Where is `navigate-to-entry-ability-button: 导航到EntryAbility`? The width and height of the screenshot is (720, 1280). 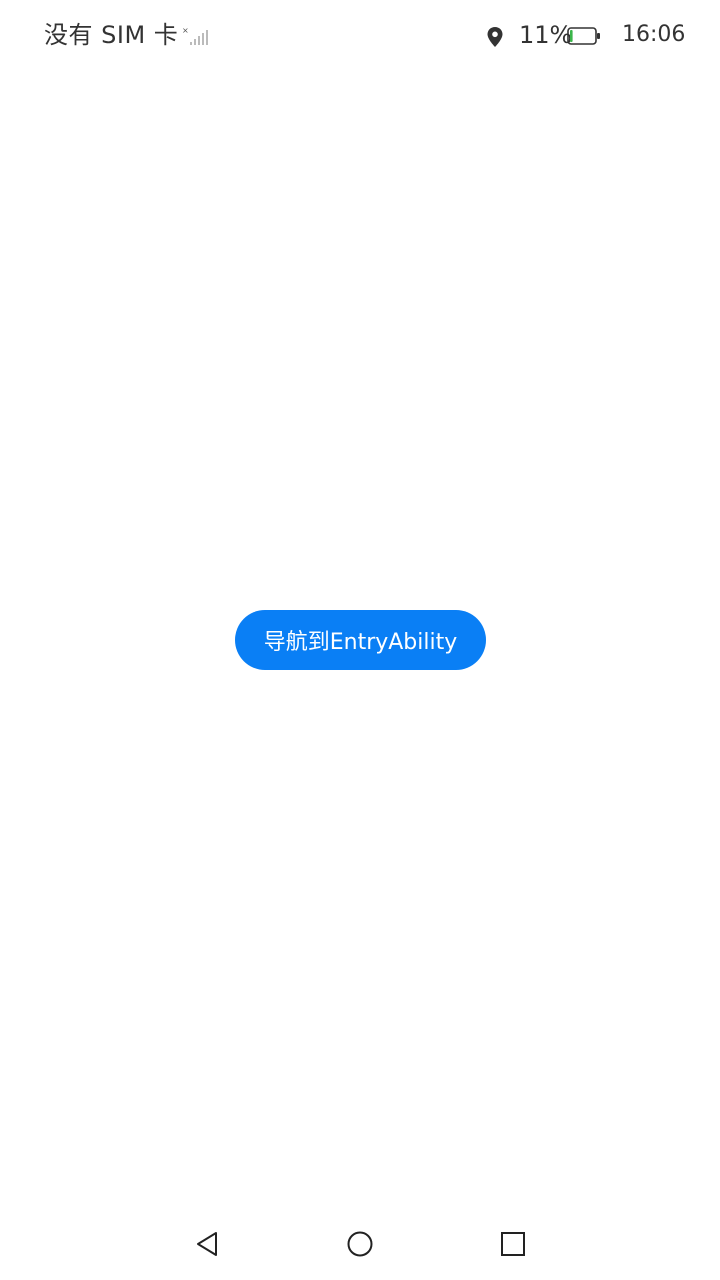 navigate-to-entry-ability-button: 导航到EntryAbility is located at coordinates (360, 640).